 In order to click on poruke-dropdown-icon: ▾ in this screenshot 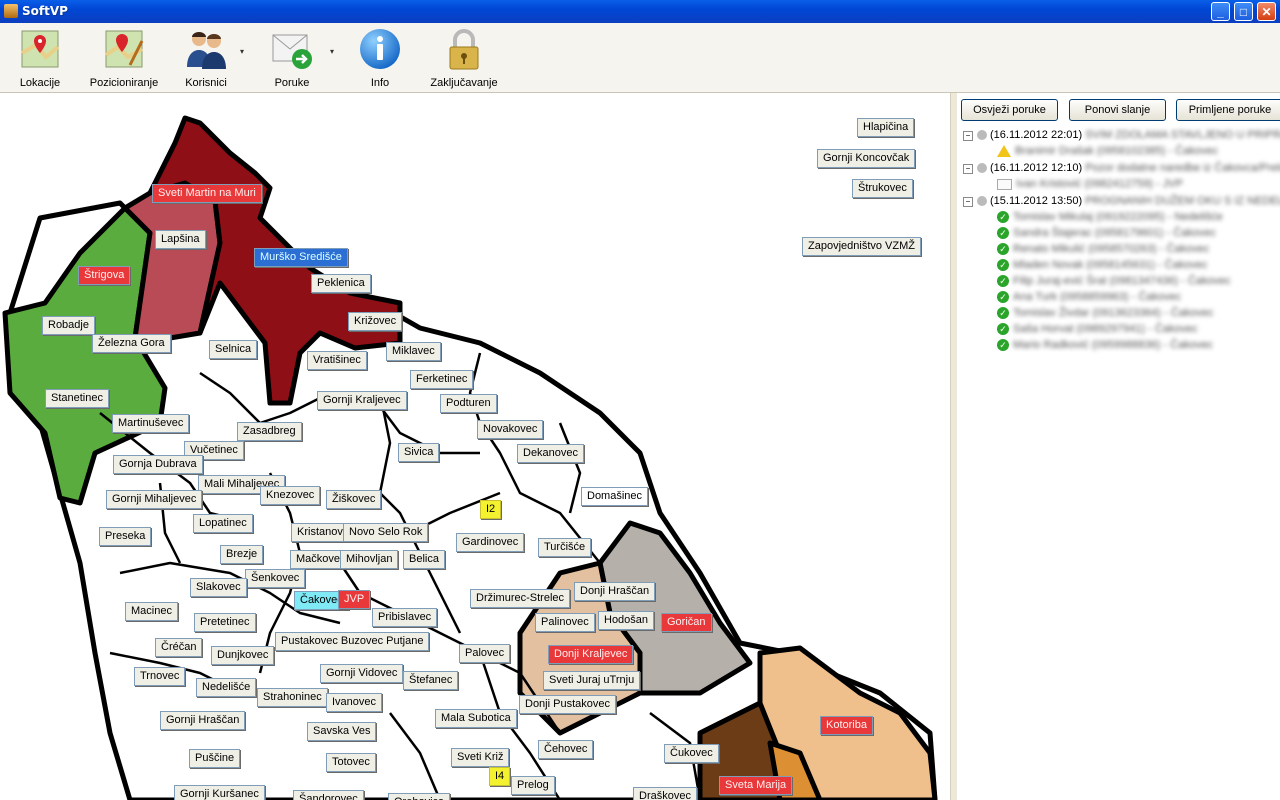, I will do `click(332, 51)`.